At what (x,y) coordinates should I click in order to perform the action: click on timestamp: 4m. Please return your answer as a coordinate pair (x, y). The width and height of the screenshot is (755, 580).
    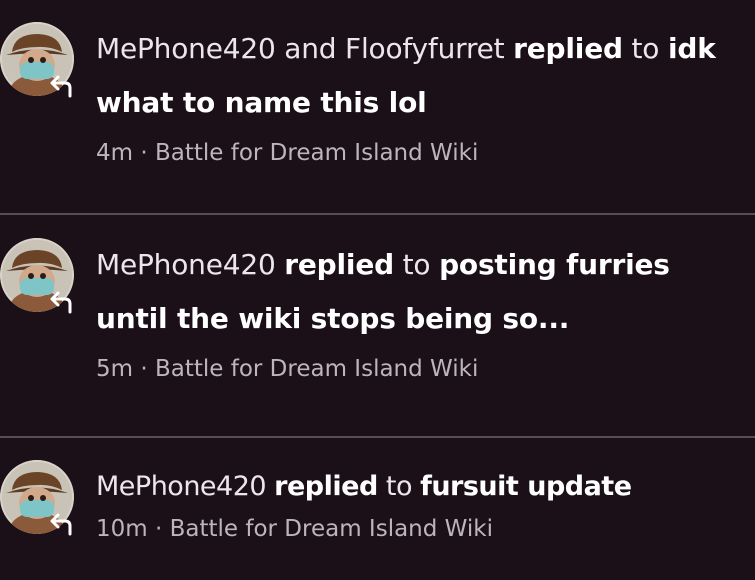
    Looking at the image, I should click on (115, 153).